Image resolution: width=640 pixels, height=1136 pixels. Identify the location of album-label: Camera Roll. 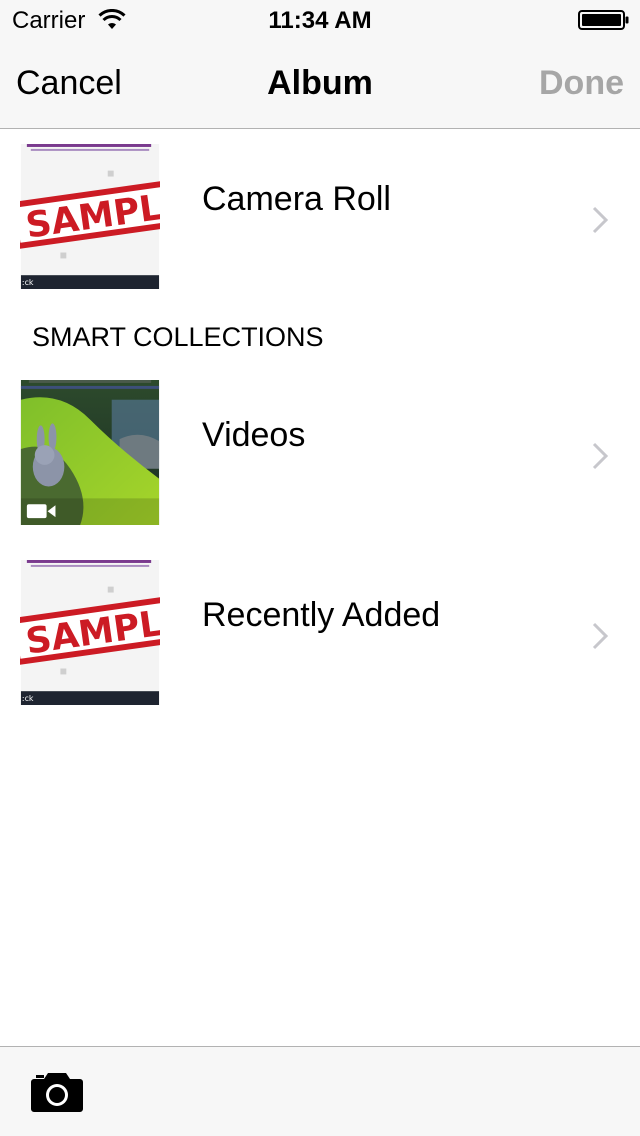
(296, 199).